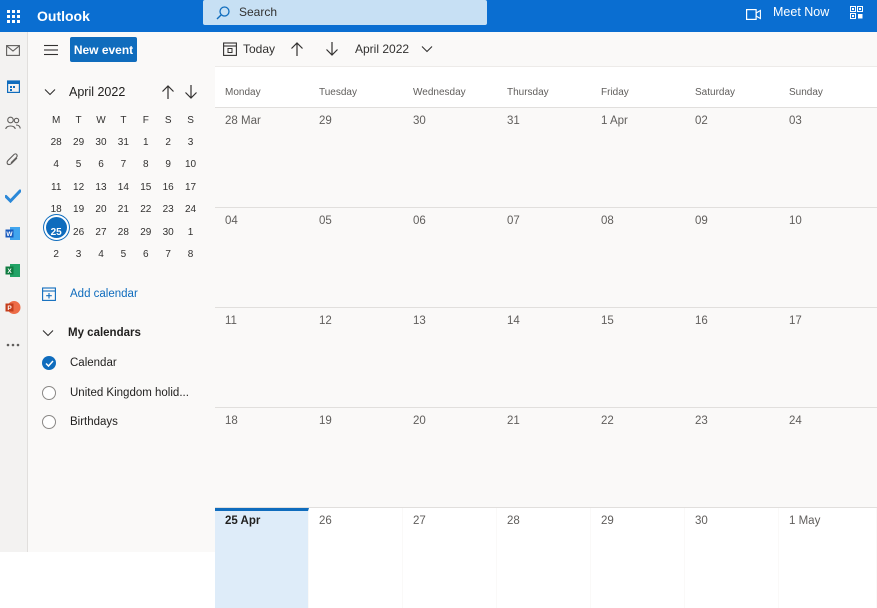 This screenshot has width=877, height=608. I want to click on mini-calendar-day: 10, so click(190, 164).